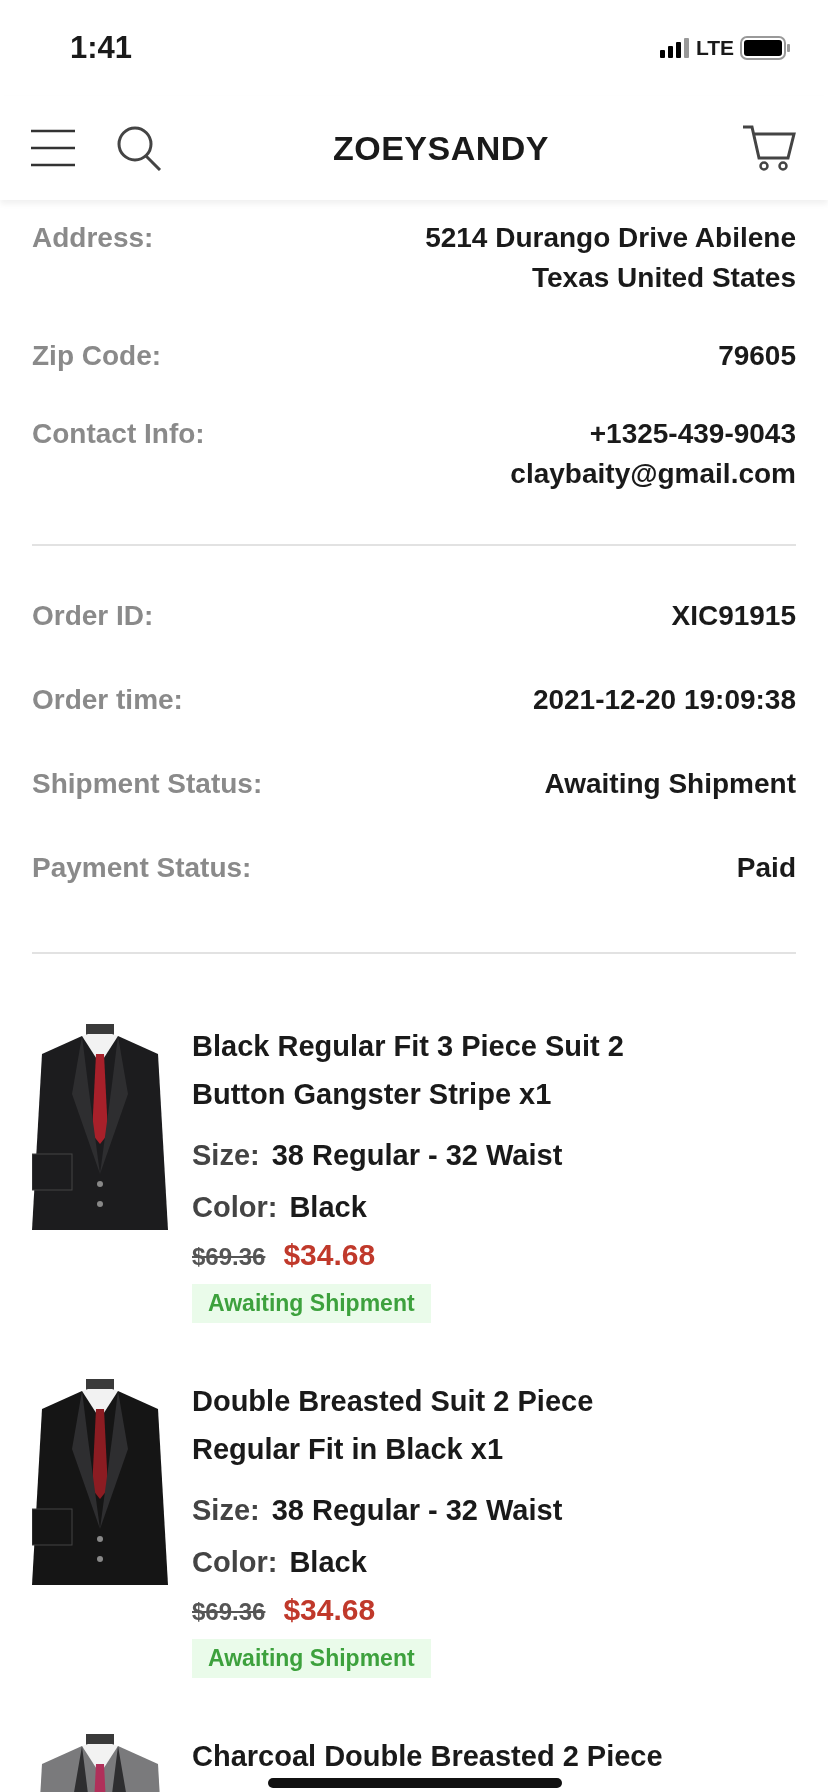  Describe the element at coordinates (610, 258) in the screenshot. I see `field-value: 5214 Durango Drive Abilene Texas United States` at that location.